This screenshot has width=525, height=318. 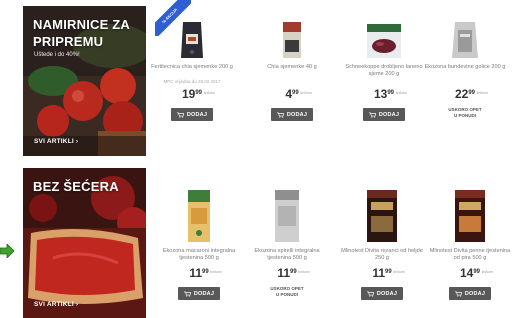 What do you see at coordinates (192, 40) in the screenshot?
I see `product-image-chia-bag` at bounding box center [192, 40].